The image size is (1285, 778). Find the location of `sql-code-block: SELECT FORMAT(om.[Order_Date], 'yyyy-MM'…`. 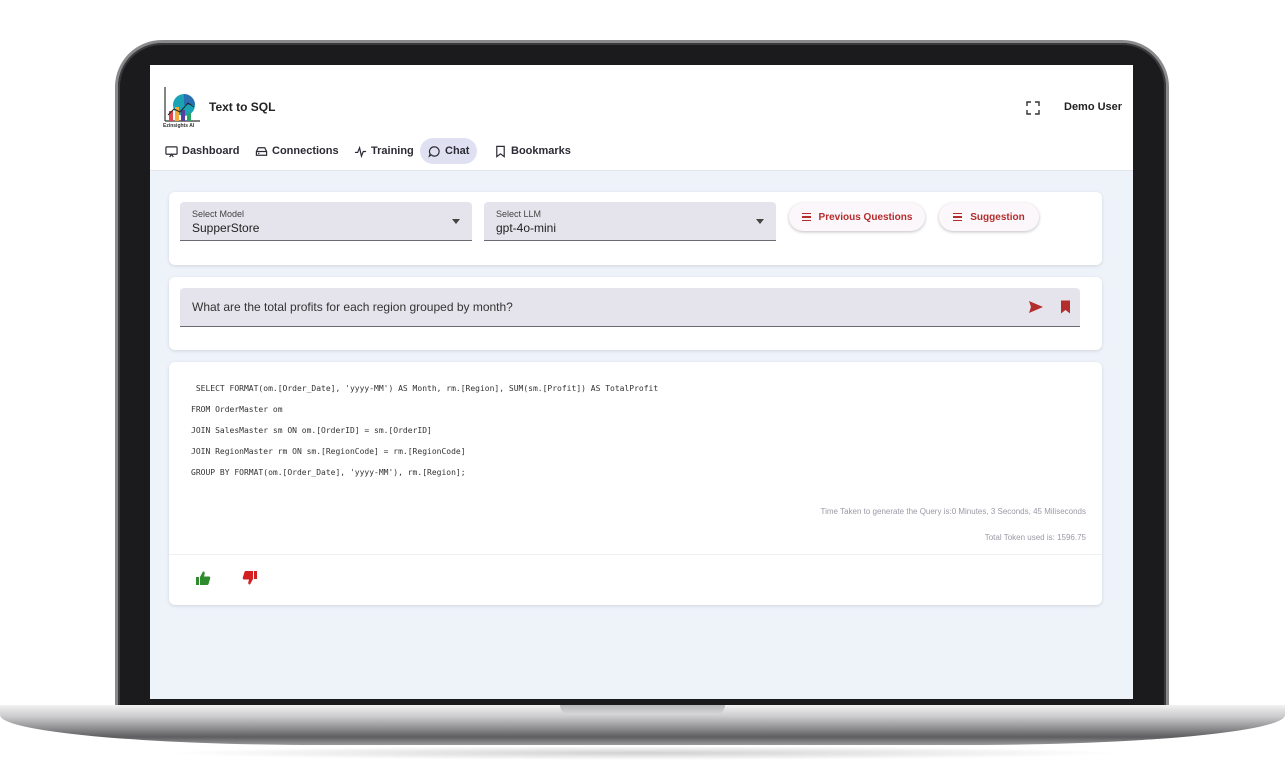

sql-code-block: SELECT FORMAT(om.[Order_Date], 'yyyy-MM'… is located at coordinates (424, 434).